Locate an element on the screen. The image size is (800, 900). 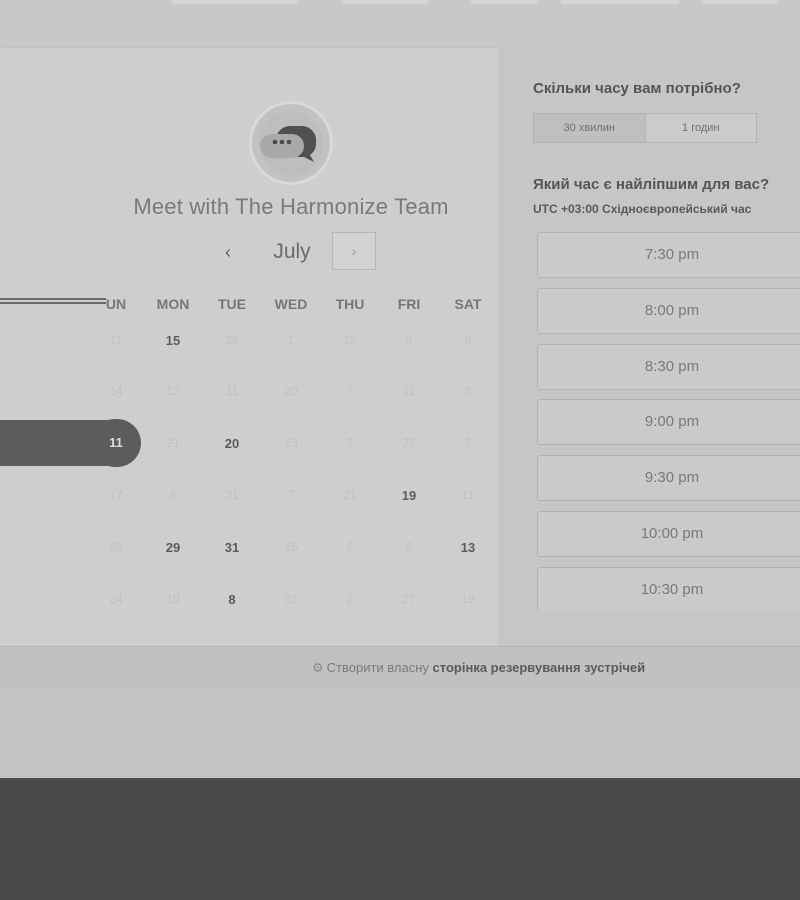
hubspot-sprocket-icon: ⚙ is located at coordinates (318, 667).